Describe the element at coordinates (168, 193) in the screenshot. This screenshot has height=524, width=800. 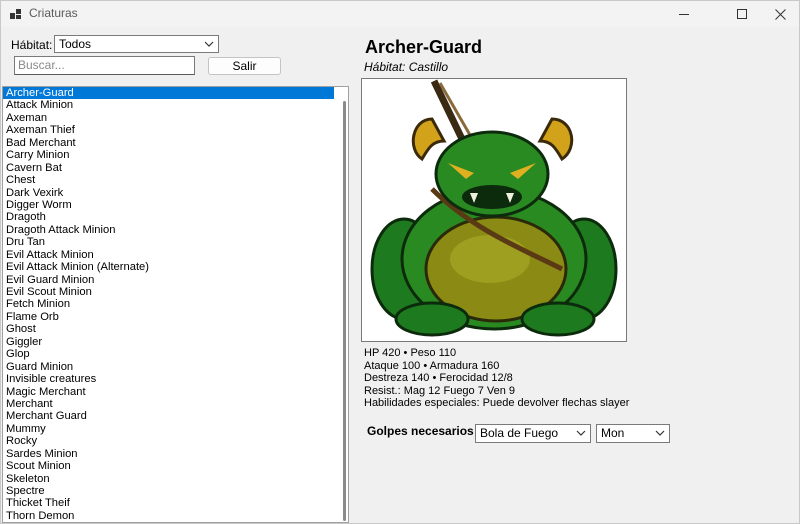
I see `list-item: Dark Vexirk` at that location.